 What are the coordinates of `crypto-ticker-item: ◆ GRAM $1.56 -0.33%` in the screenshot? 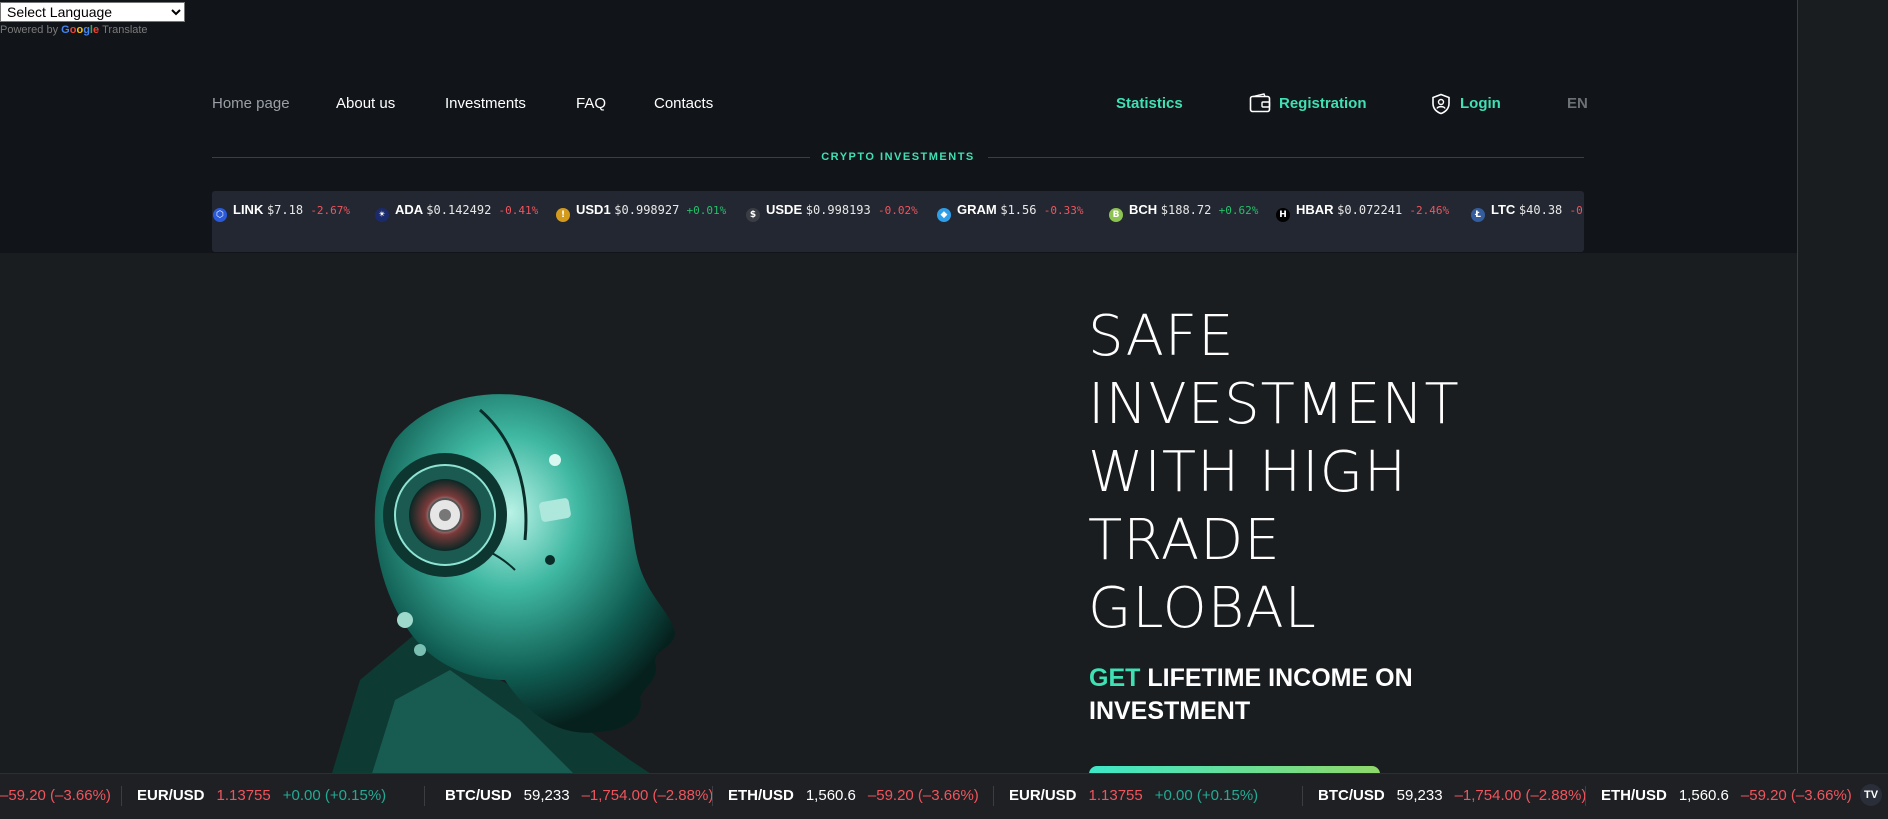 It's located at (1010, 212).